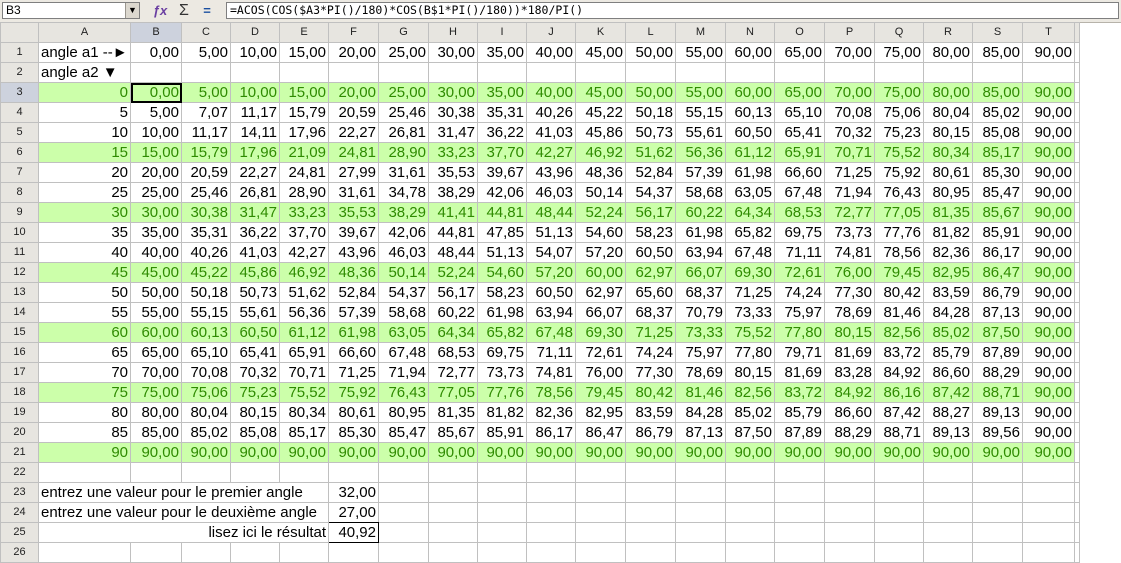 This screenshot has height=563, width=1121. What do you see at coordinates (206, 132) in the screenshot?
I see `cell: 11,17` at bounding box center [206, 132].